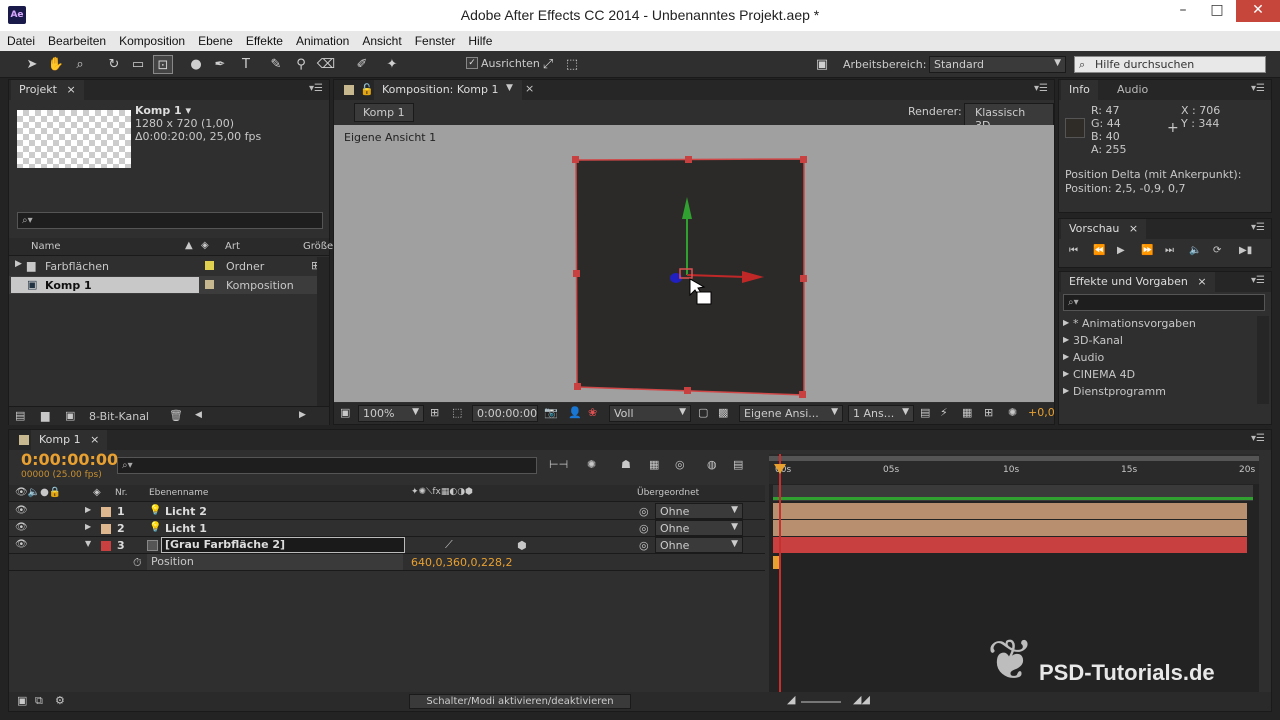 This screenshot has width=1280, height=720. I want to click on menu-effekte: Effekte, so click(264, 39).